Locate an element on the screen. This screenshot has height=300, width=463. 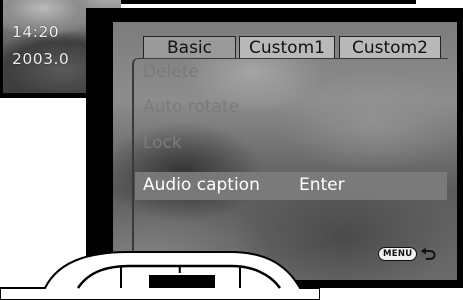
date-readout: 2003.0 is located at coordinates (41, 59).